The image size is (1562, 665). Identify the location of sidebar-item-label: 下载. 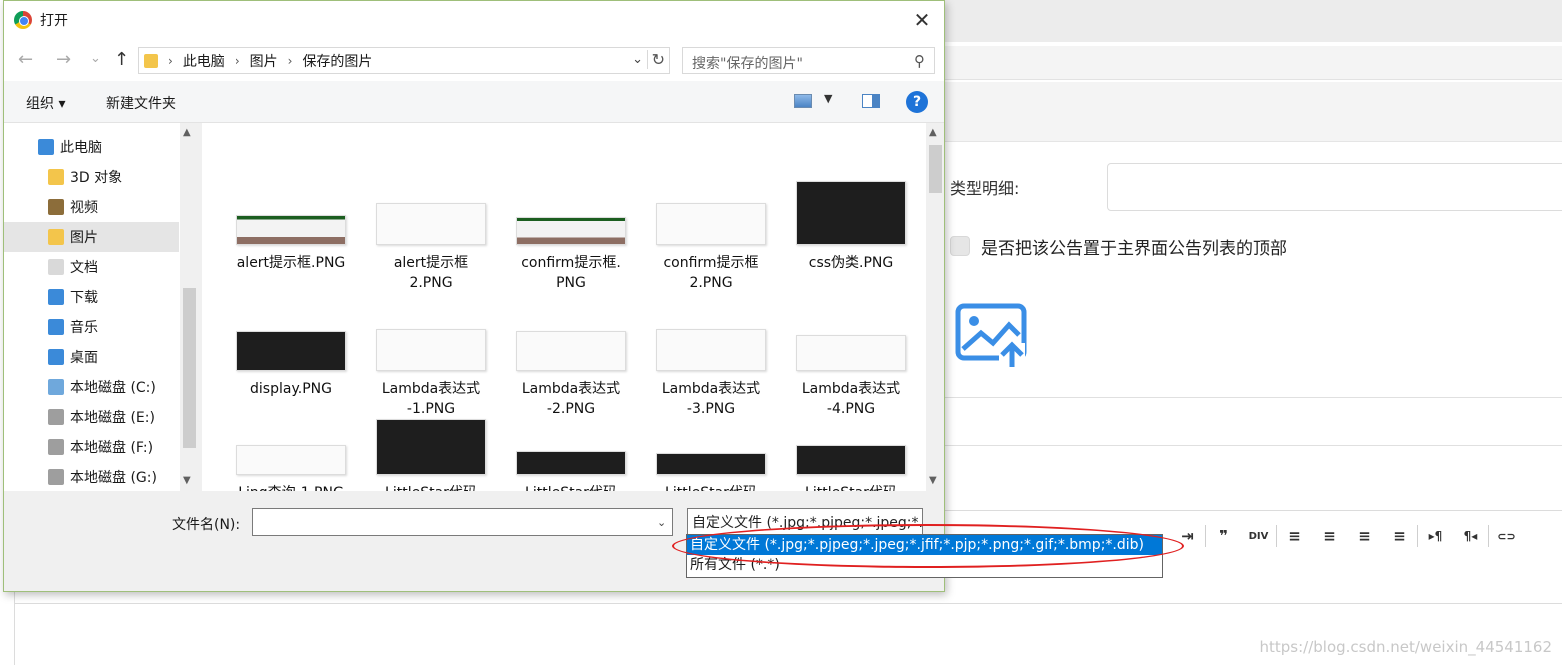
(84, 298).